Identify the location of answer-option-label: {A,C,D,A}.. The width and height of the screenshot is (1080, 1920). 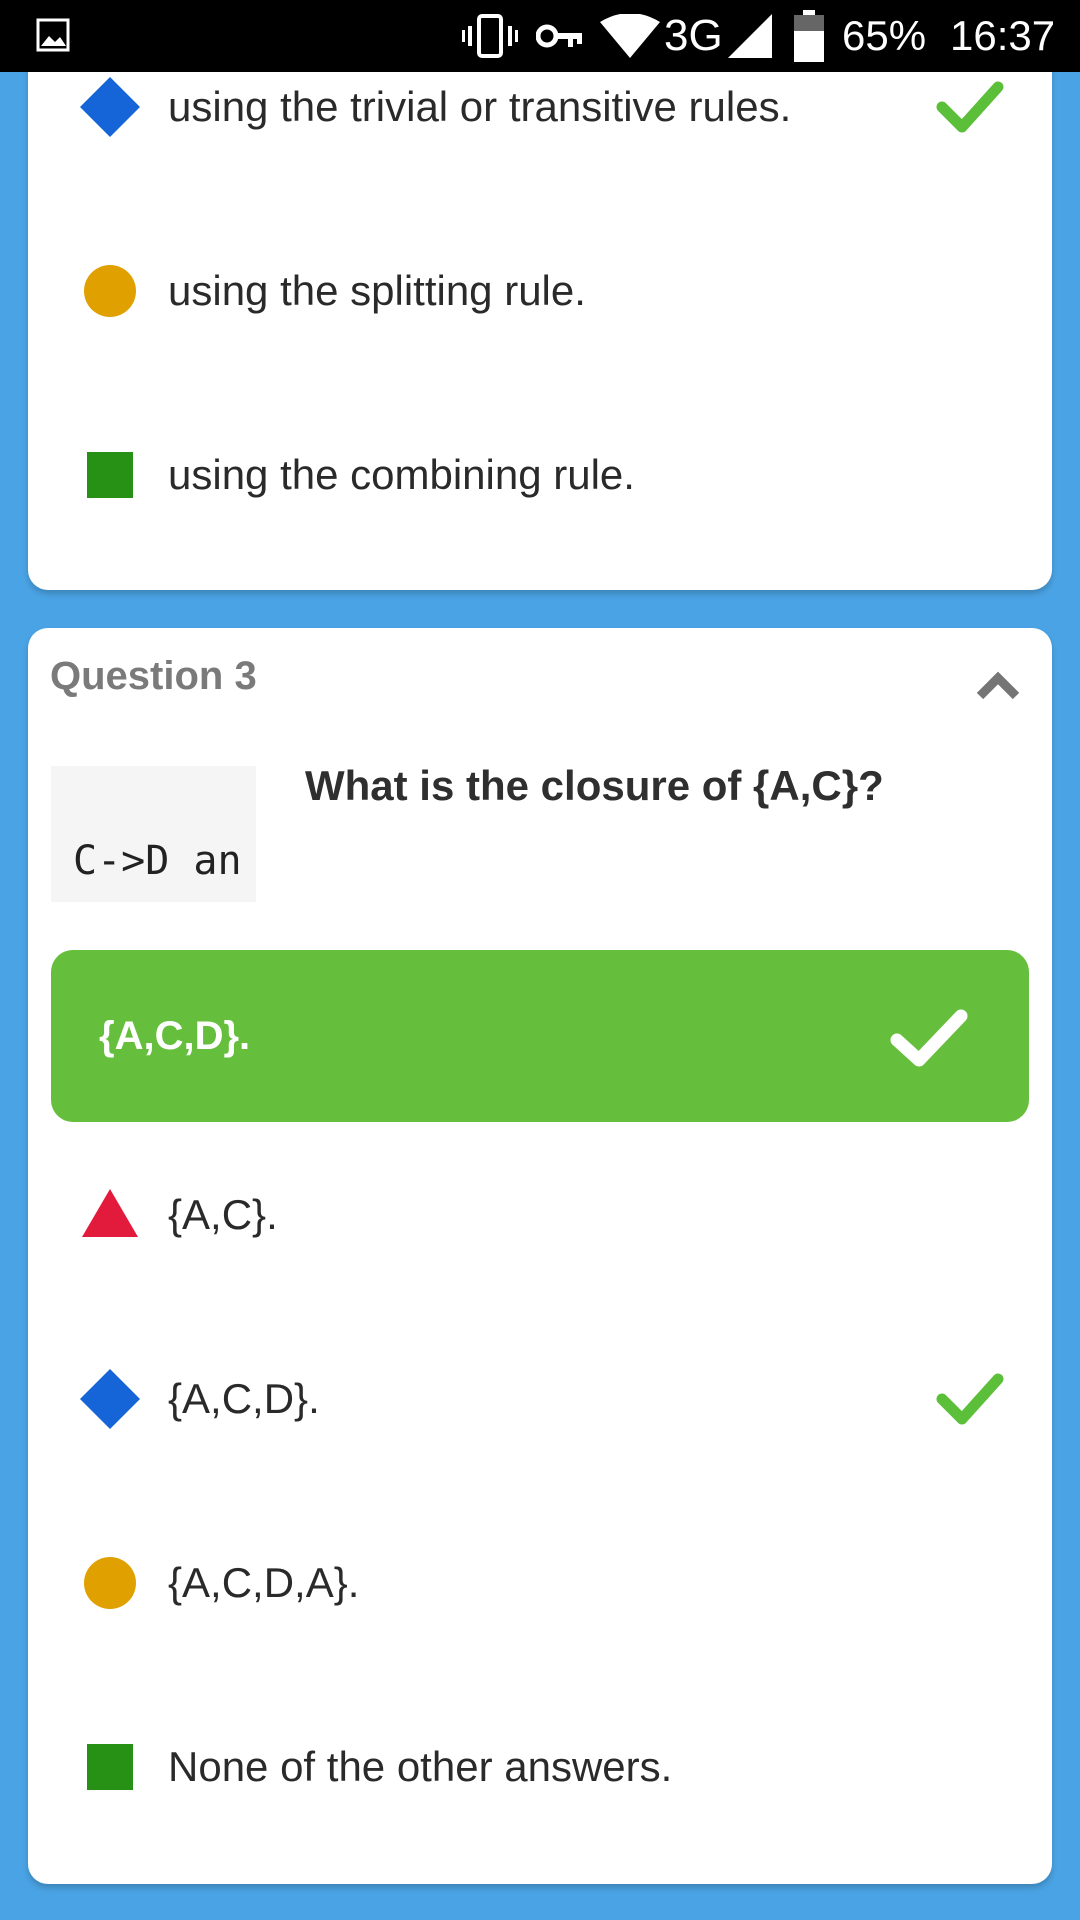
(264, 1582).